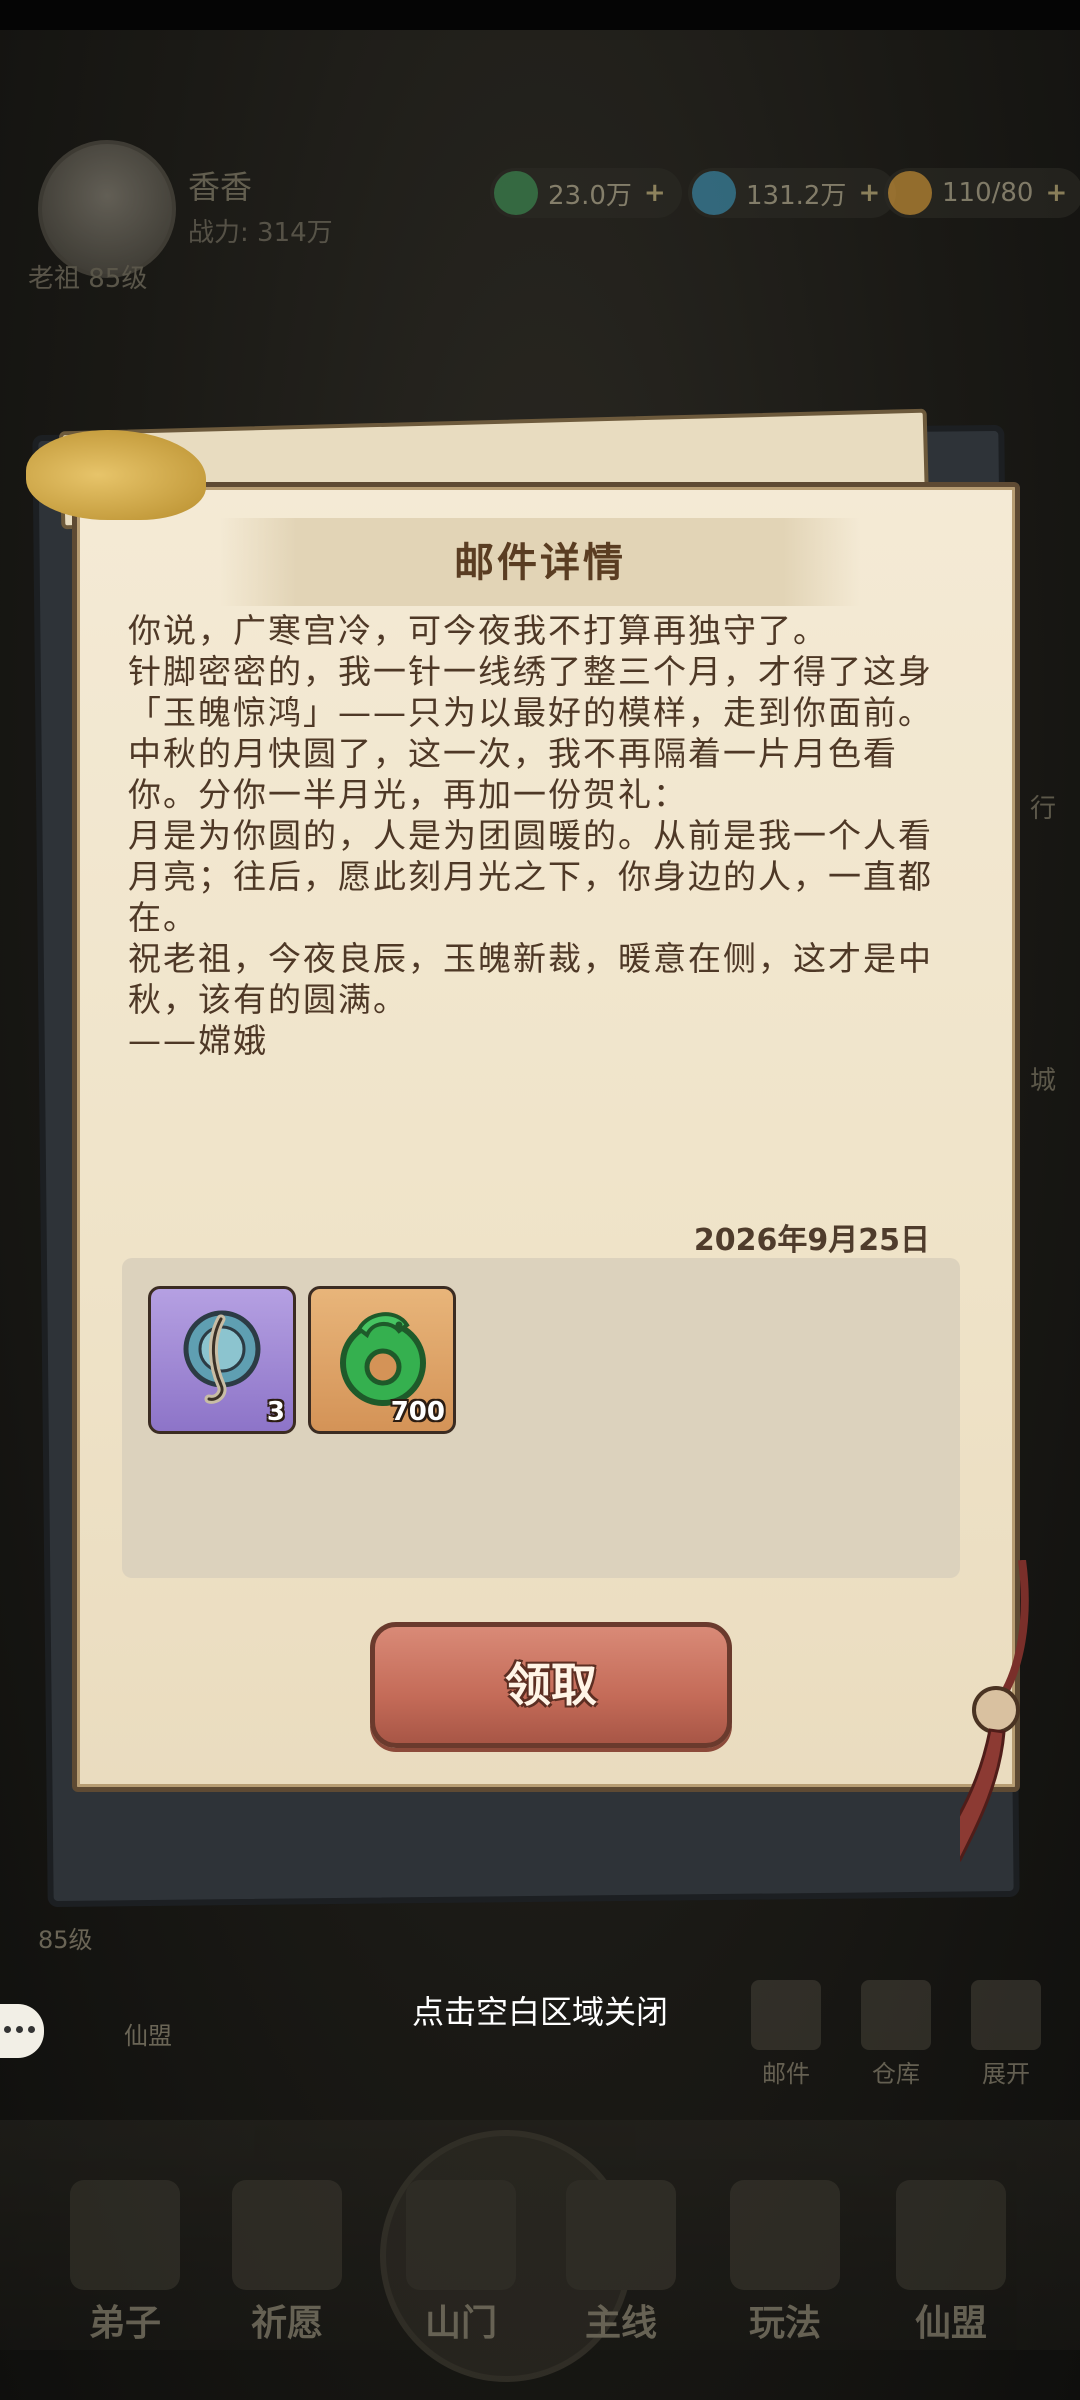 The height and width of the screenshot is (2400, 1080). I want to click on nav-wish: 祈愿, so click(287, 2263).